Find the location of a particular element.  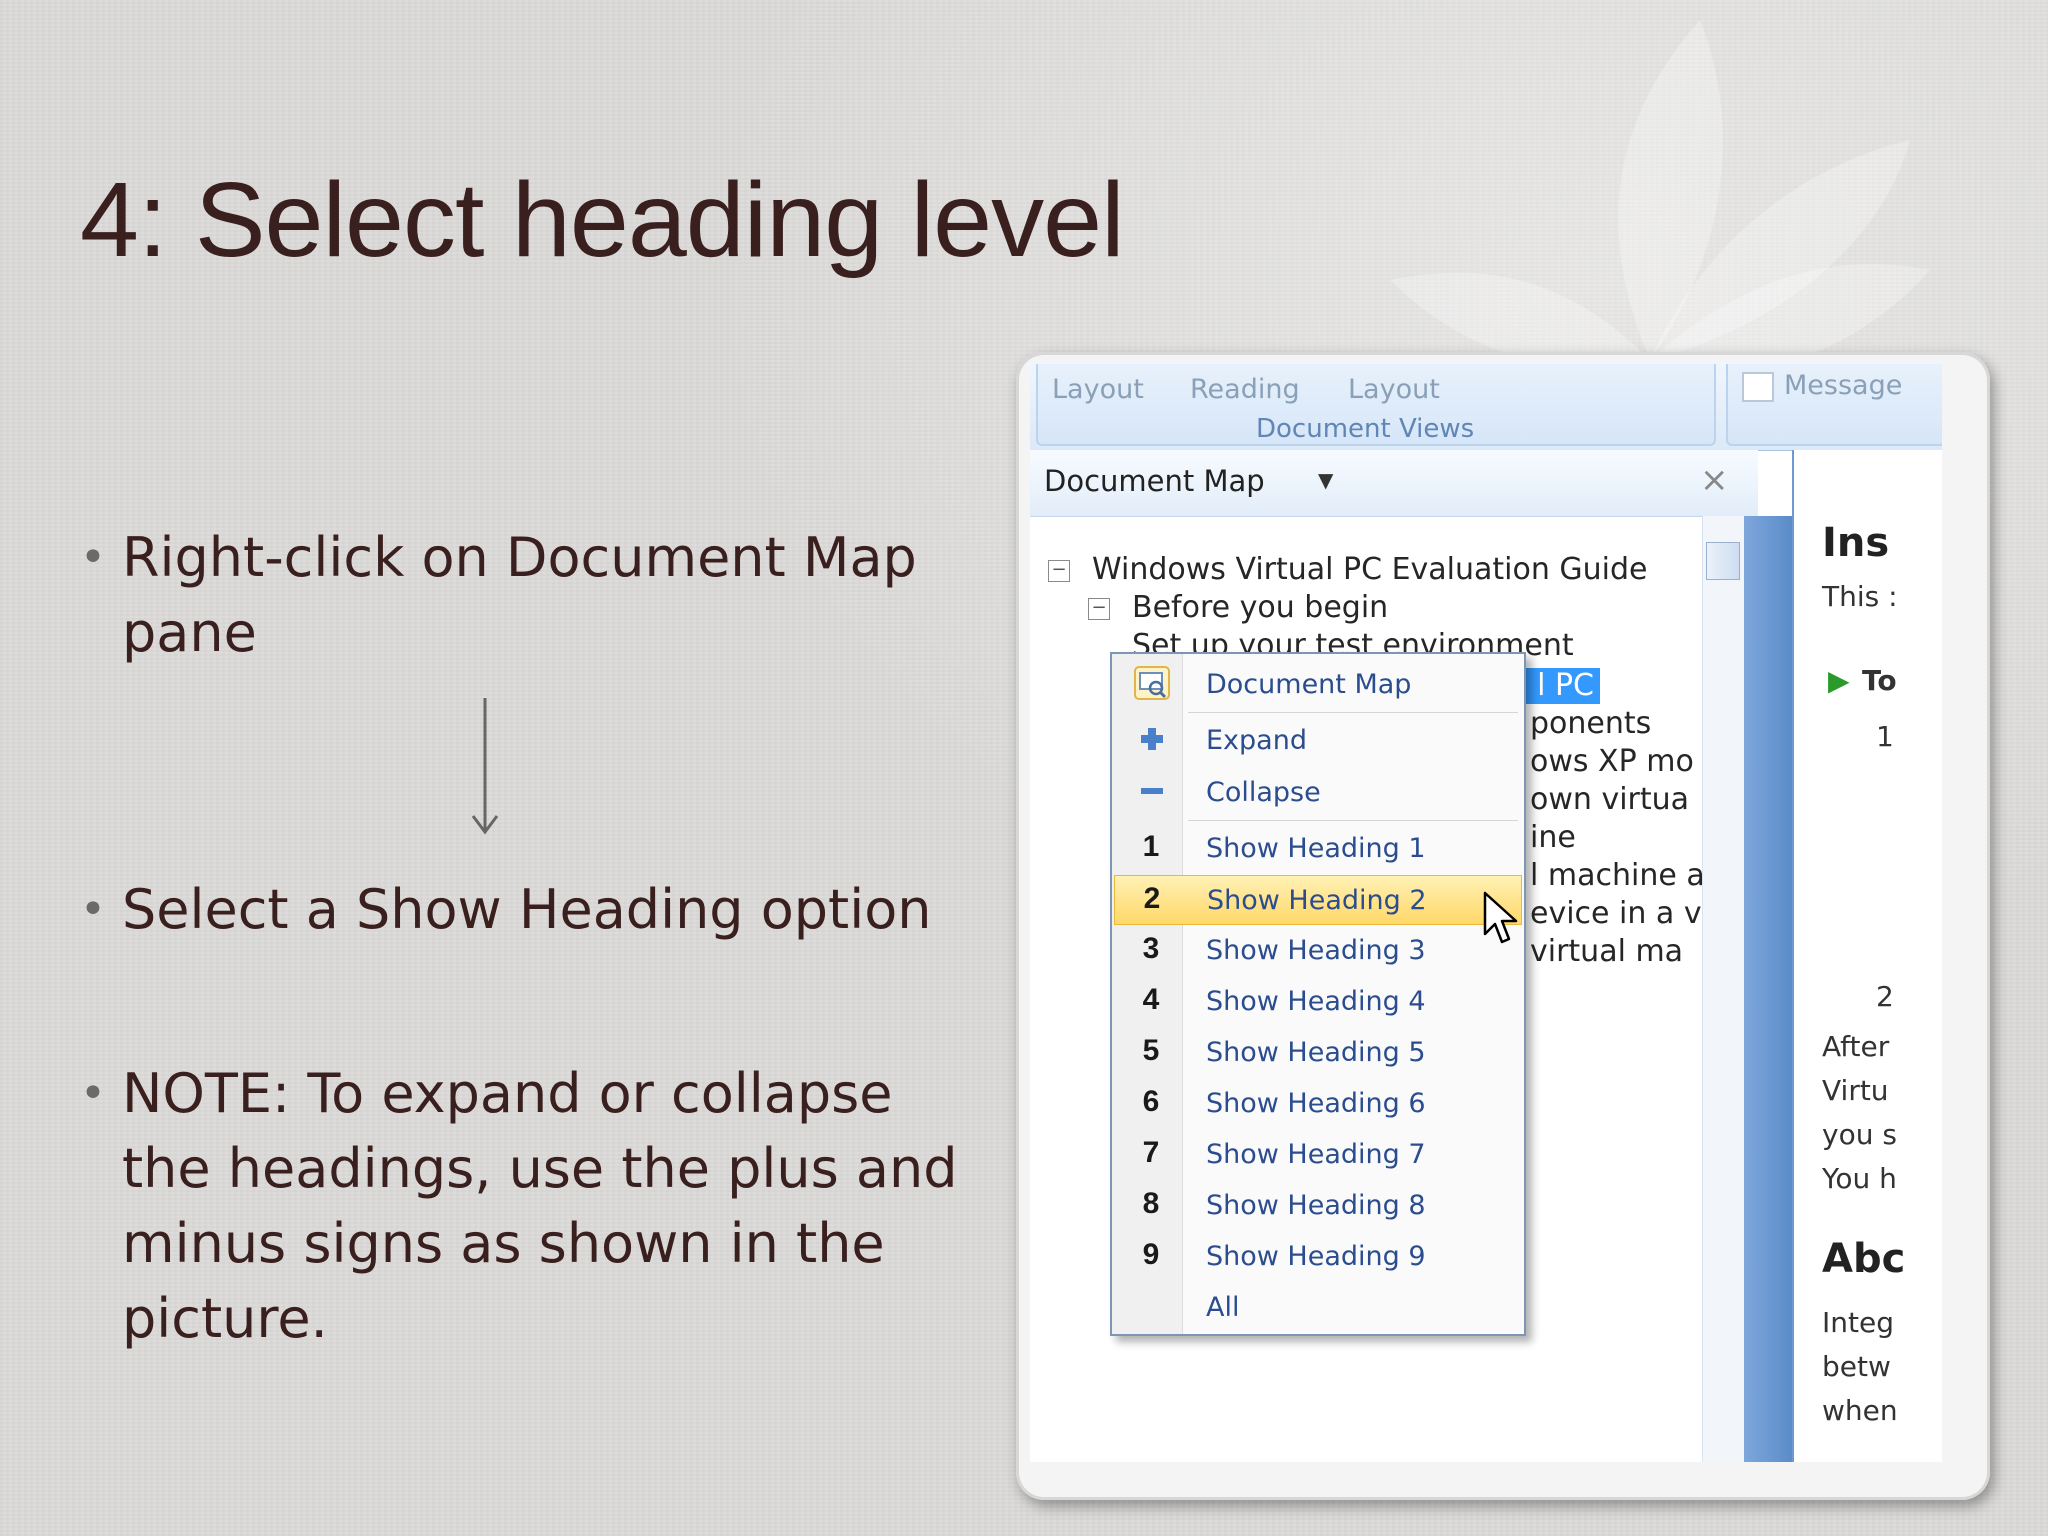

menu-item-label: Show Heading 2 is located at coordinates (1317, 900).